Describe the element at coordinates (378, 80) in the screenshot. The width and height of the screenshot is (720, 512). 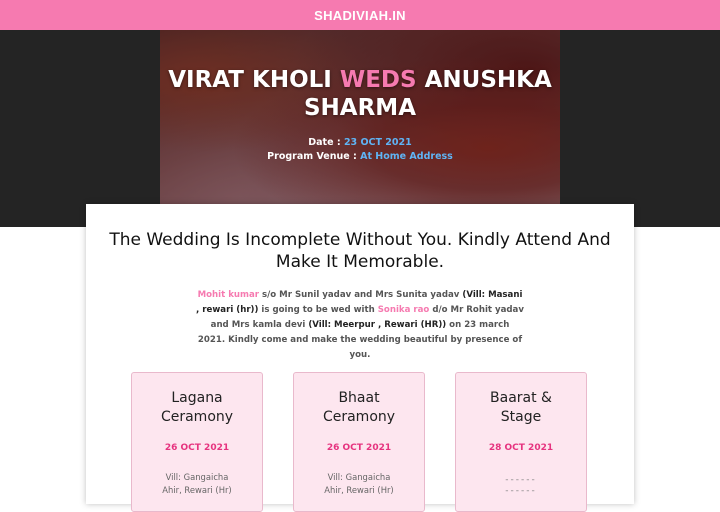
I see `weds-word: WEDS` at that location.